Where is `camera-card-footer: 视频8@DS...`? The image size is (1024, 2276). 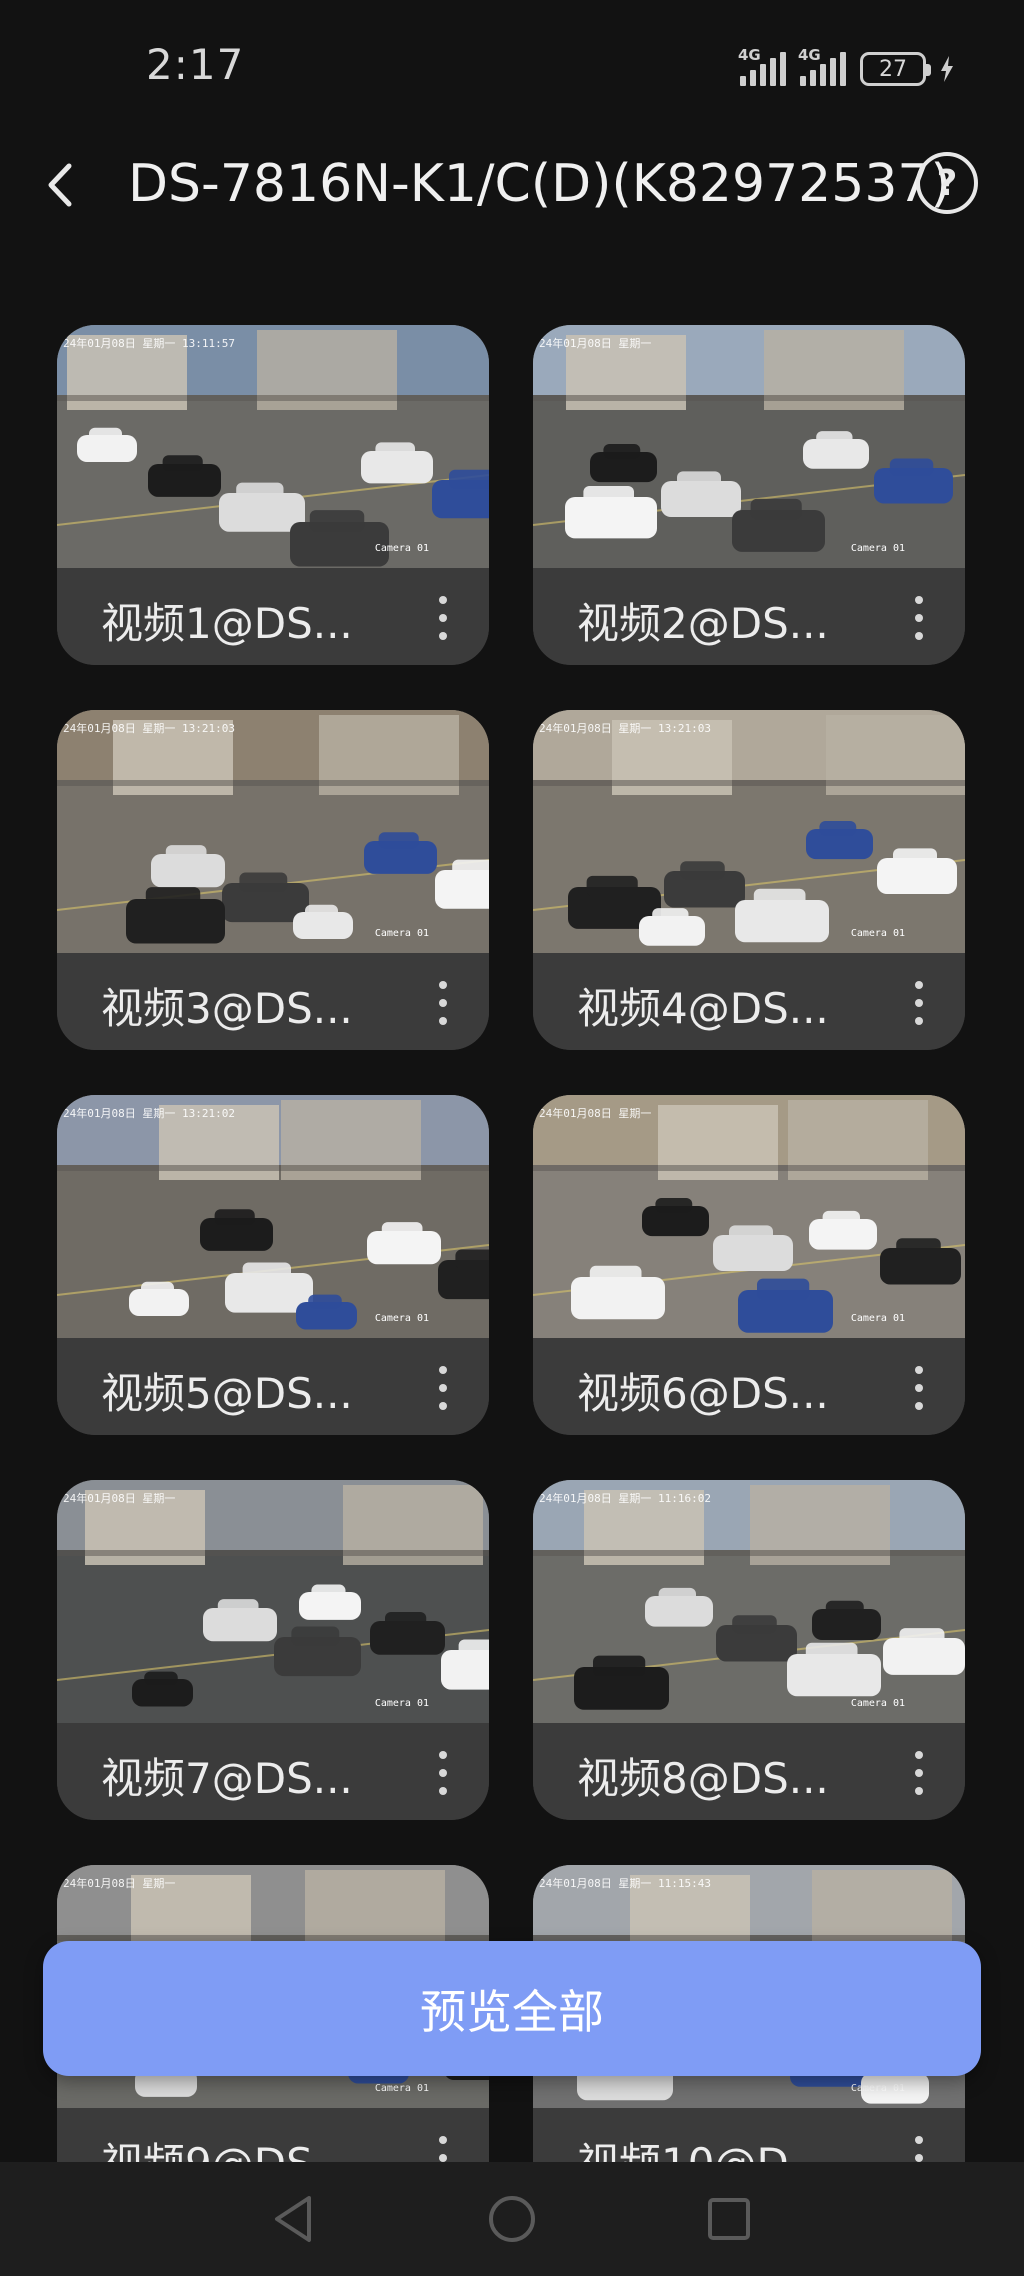 camera-card-footer: 视频8@DS... is located at coordinates (749, 1771).